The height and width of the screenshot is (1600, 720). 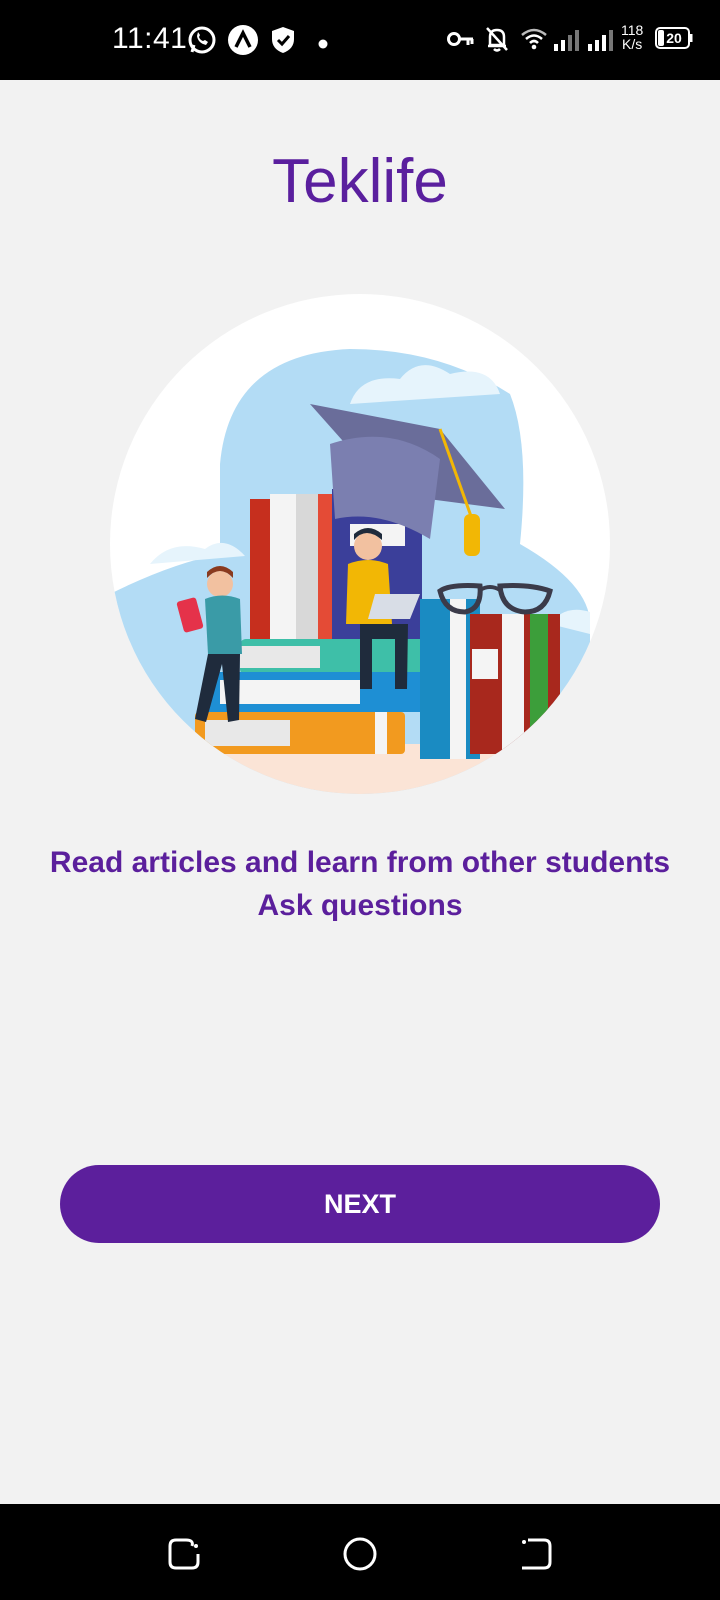 What do you see at coordinates (360, 40) in the screenshot?
I see `status-bar: 11:41 118 K/s 20` at bounding box center [360, 40].